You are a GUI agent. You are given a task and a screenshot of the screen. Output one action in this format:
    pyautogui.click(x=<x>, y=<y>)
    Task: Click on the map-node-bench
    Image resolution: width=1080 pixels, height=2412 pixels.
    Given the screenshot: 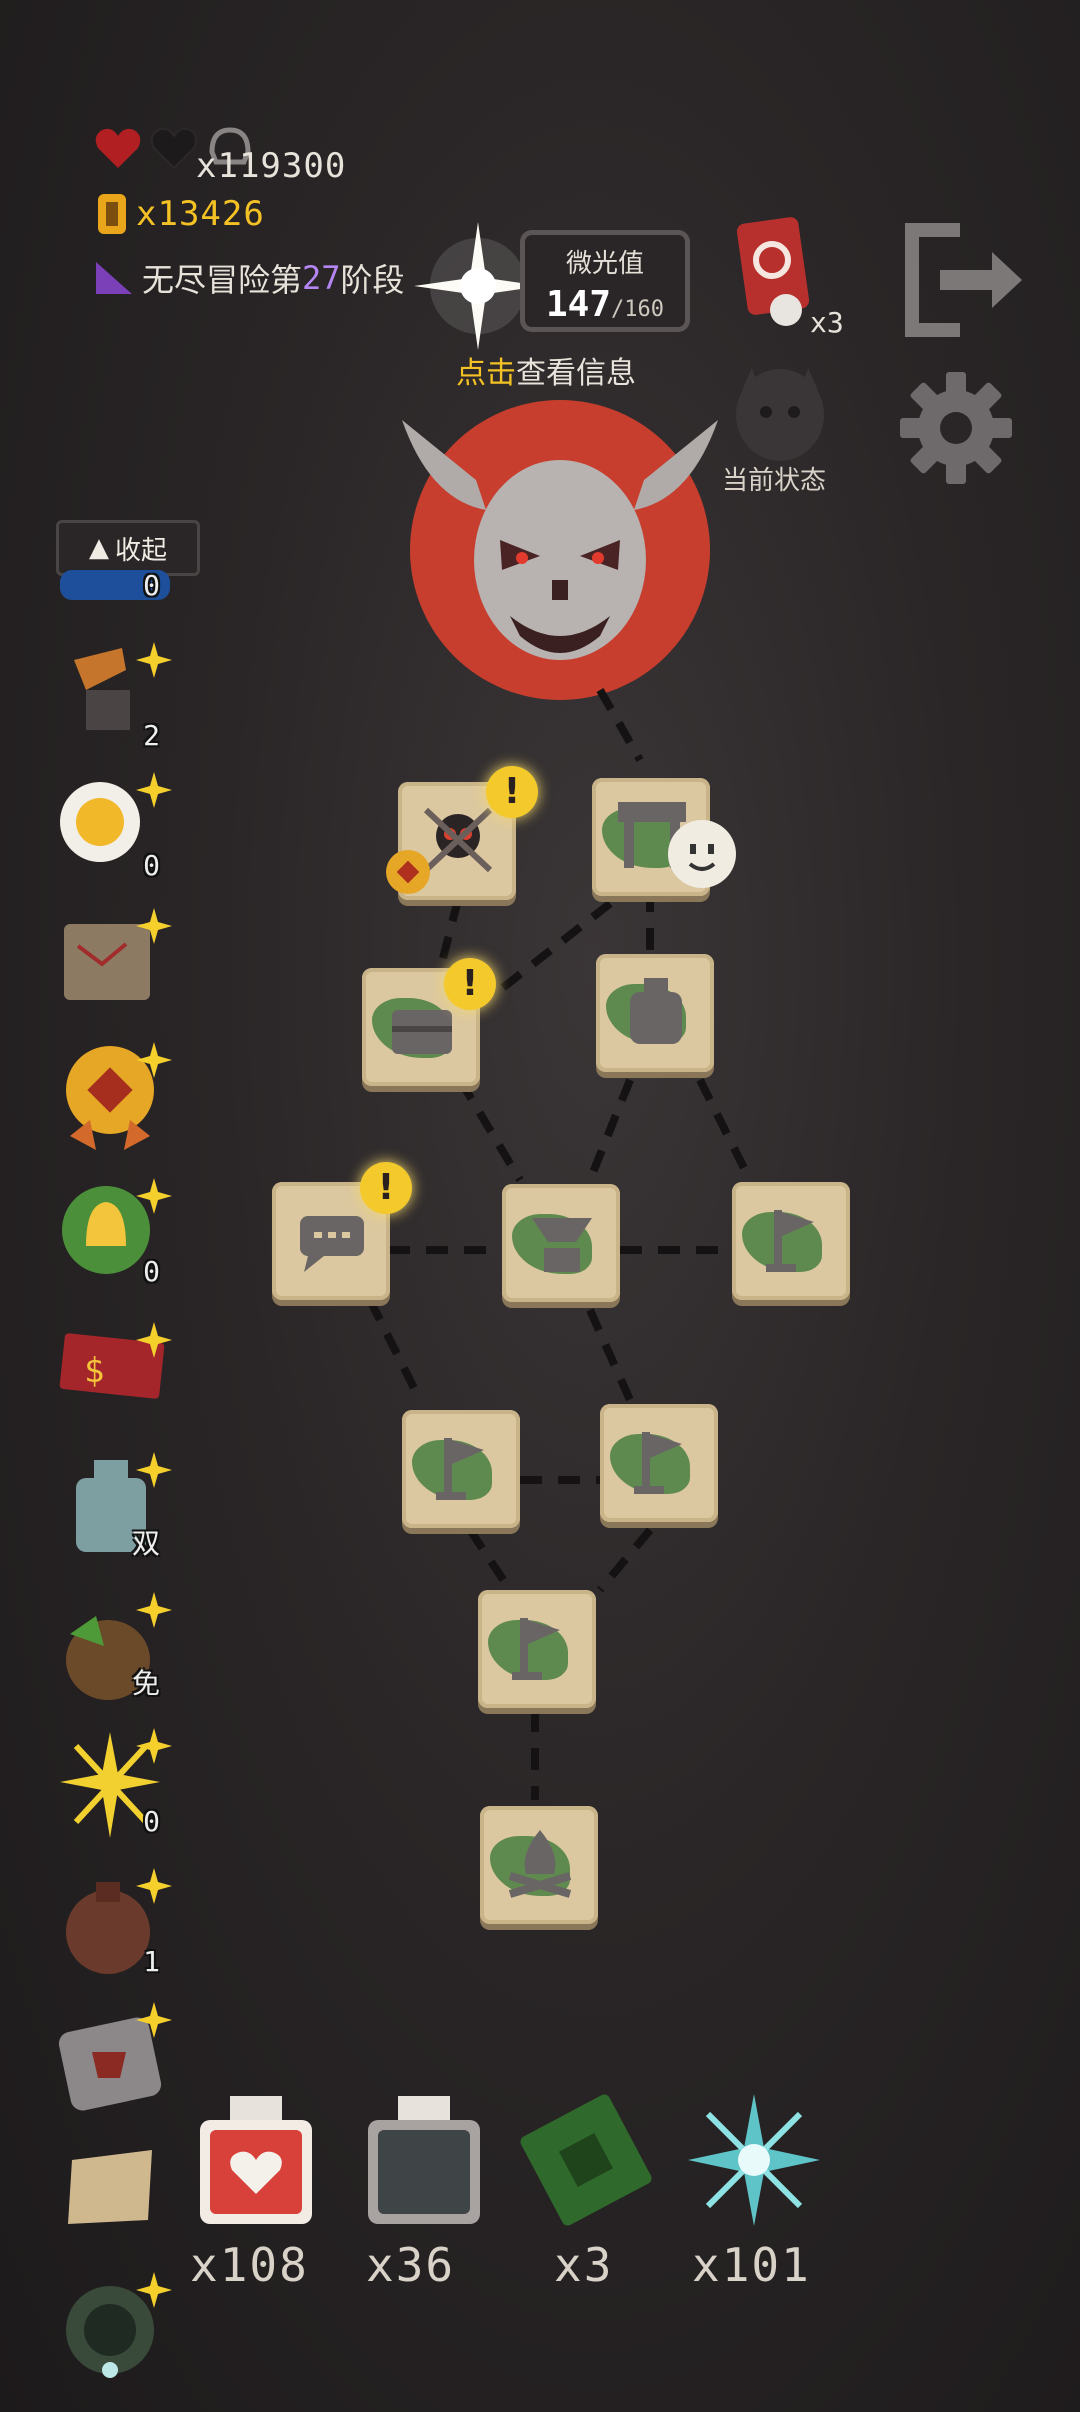 What is the action you would take?
    pyautogui.click(x=561, y=1243)
    